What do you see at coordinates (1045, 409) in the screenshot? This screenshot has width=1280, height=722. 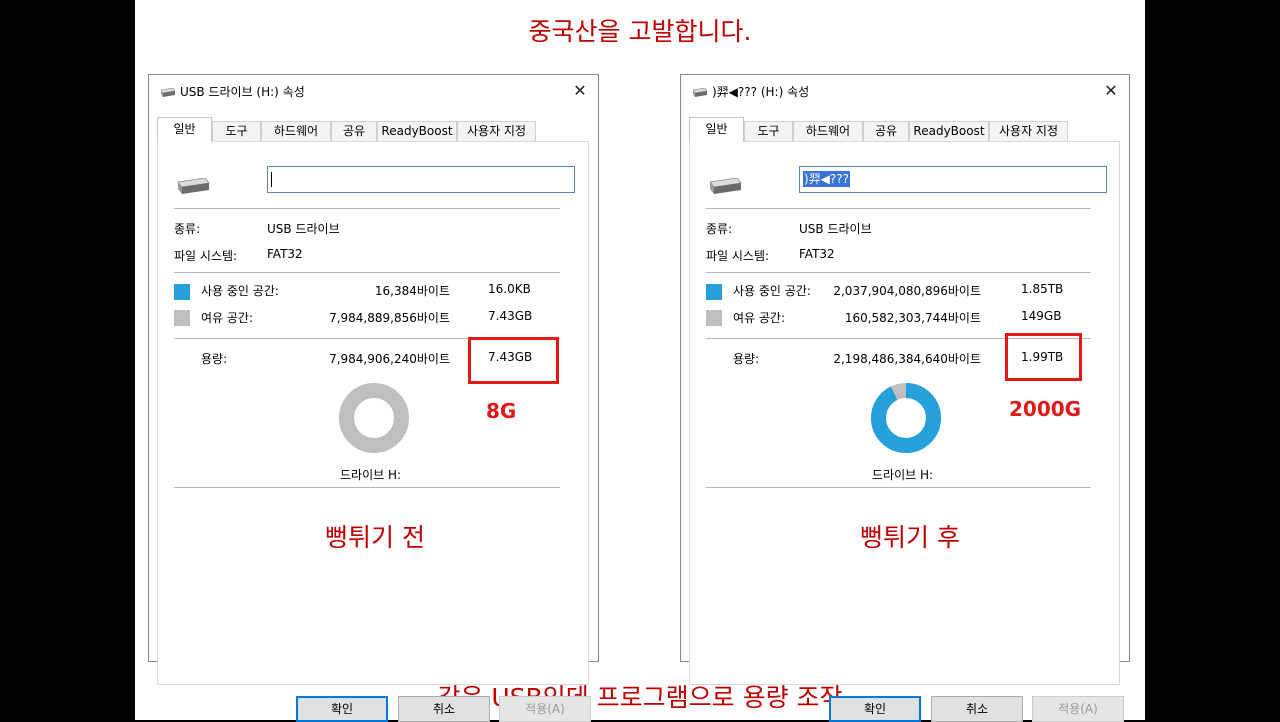 I see `annotation-after: 2000G` at bounding box center [1045, 409].